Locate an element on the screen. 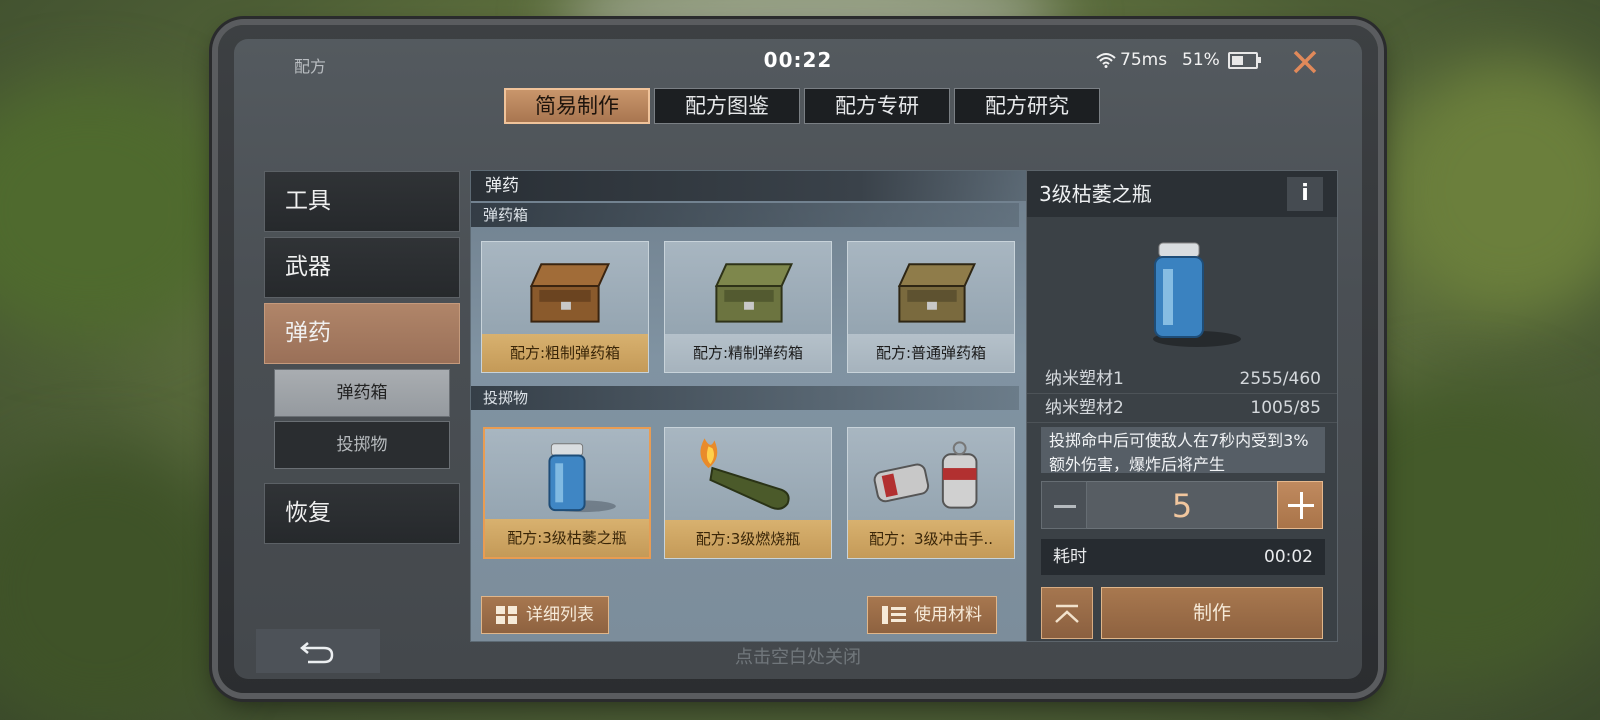  material-name: 纳米塑材2 is located at coordinates (1084, 408).